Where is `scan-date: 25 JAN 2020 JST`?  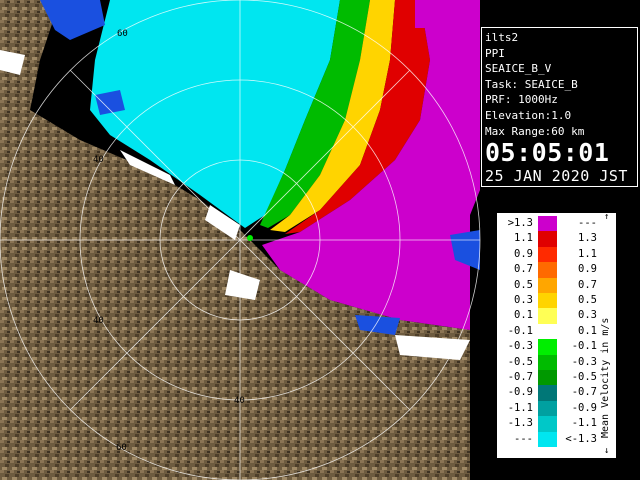
scan-date: 25 JAN 2020 JST is located at coordinates (556, 176).